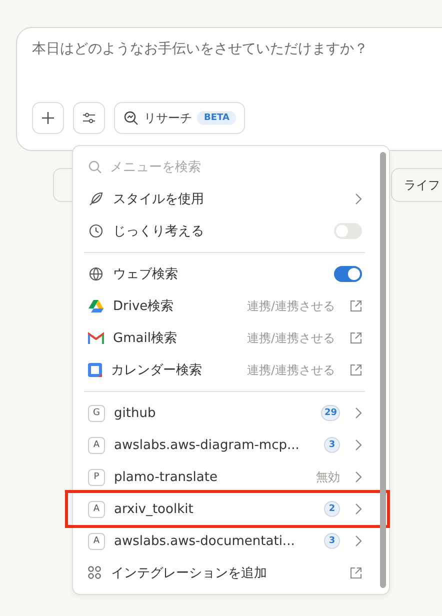 This screenshot has height=616, width=442. What do you see at coordinates (332, 509) in the screenshot?
I see `count-badge: 2` at bounding box center [332, 509].